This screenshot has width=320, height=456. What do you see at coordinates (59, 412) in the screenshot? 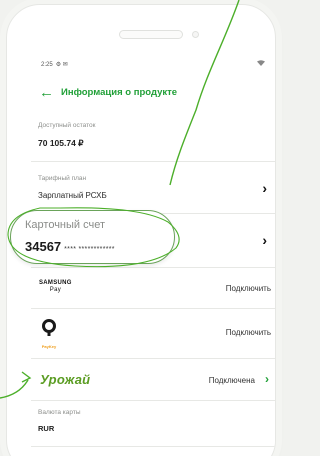
I see `currency-label: Валюта карты` at bounding box center [59, 412].